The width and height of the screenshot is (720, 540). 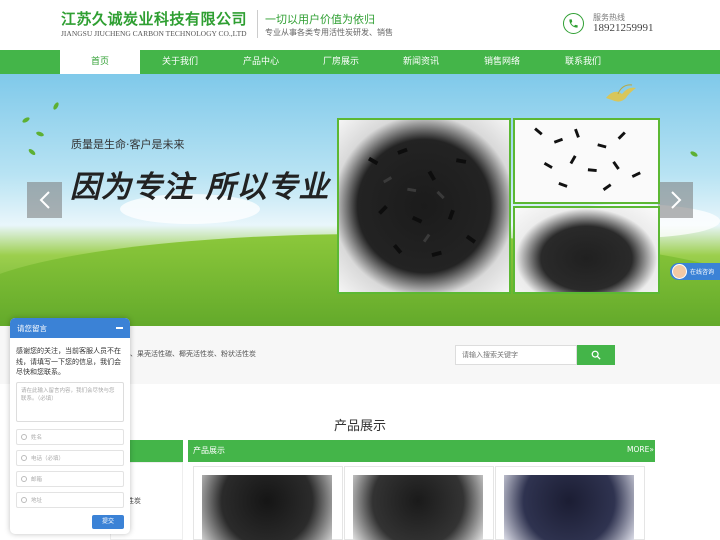 I want to click on email-field: 邮箱, so click(x=70, y=479).